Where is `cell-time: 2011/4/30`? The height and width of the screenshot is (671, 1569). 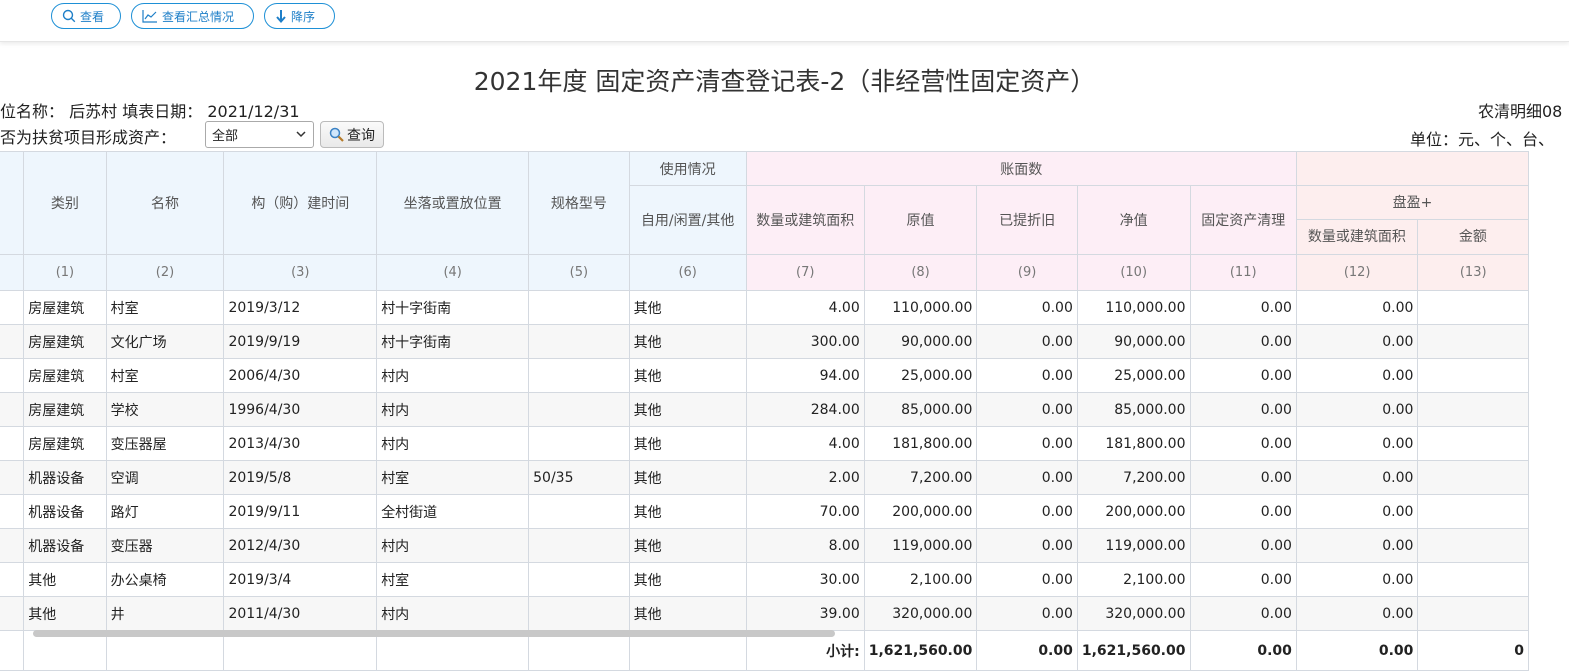
cell-time: 2011/4/30 is located at coordinates (300, 613).